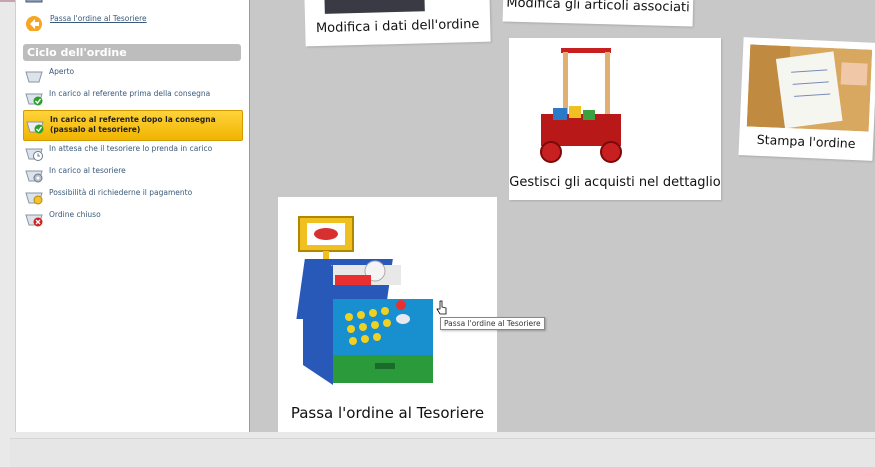 This screenshot has width=875, height=467. I want to click on card-caption: Stampa l'ordine, so click(806, 141).